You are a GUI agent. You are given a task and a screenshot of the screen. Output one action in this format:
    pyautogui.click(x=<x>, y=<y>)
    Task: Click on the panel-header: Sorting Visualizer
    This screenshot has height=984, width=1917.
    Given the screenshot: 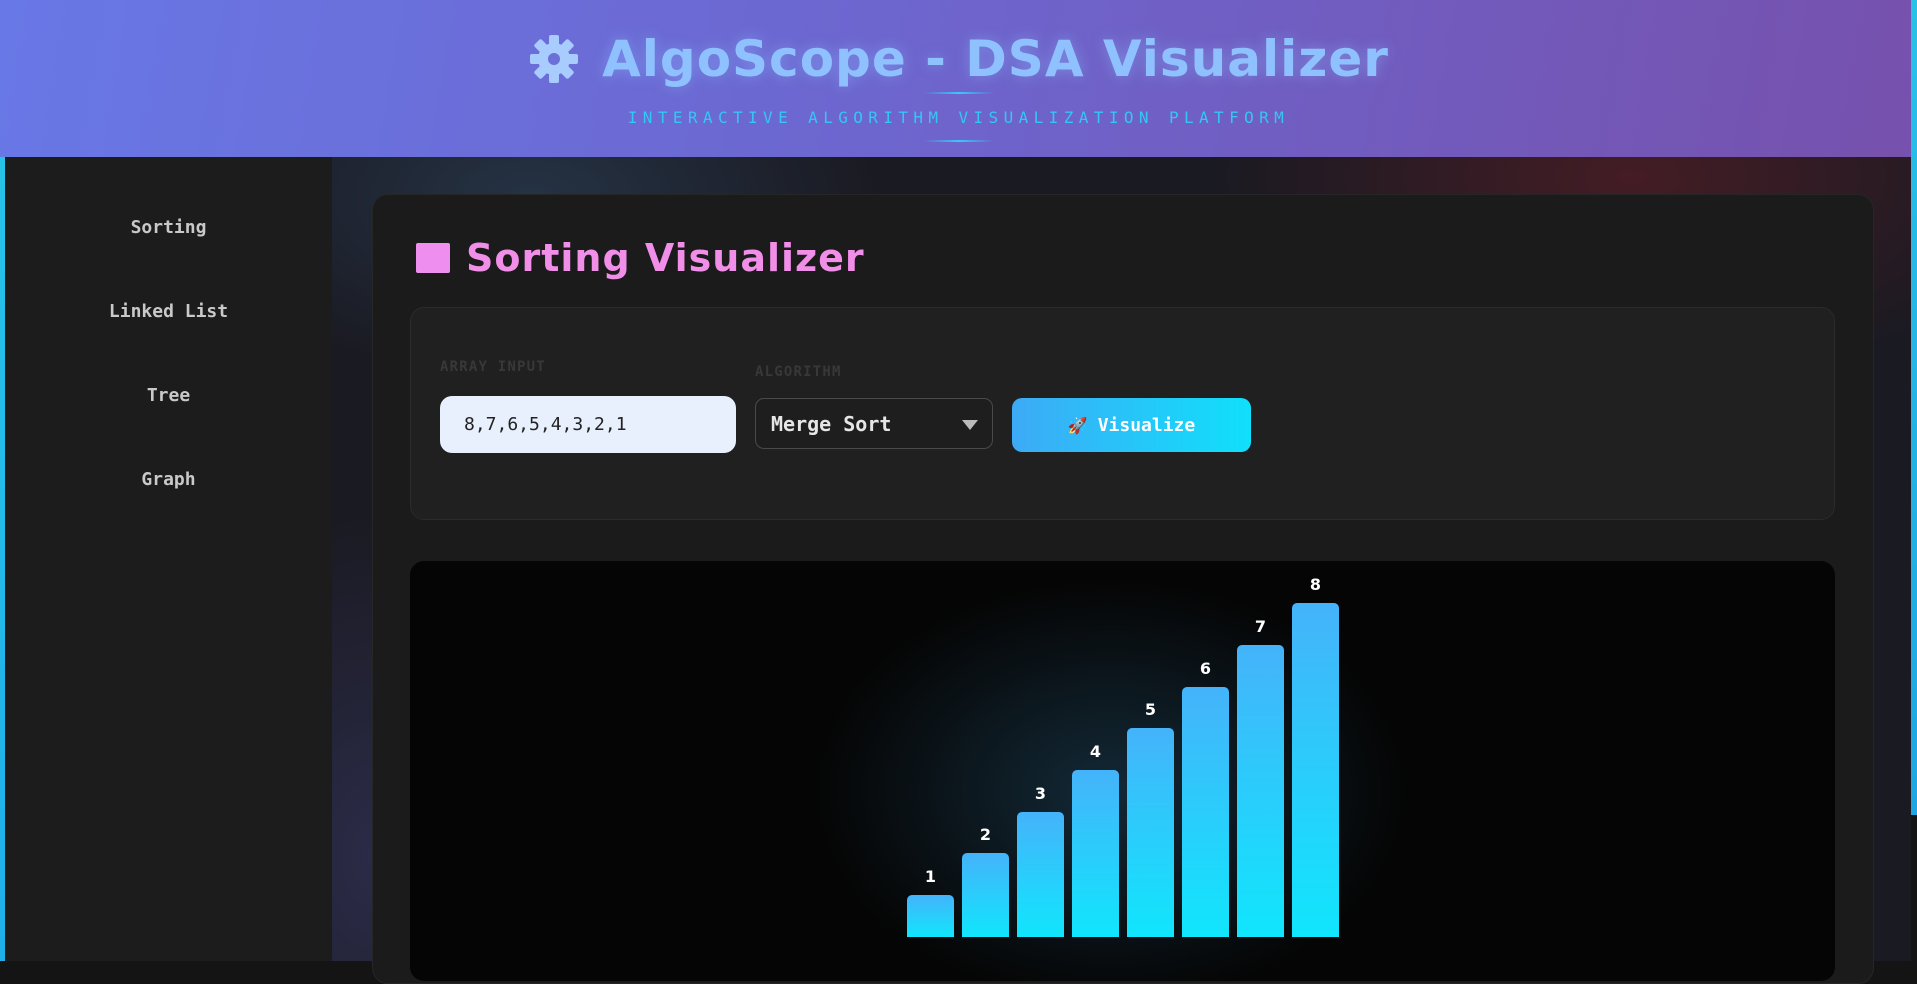 What is the action you would take?
    pyautogui.click(x=640, y=258)
    